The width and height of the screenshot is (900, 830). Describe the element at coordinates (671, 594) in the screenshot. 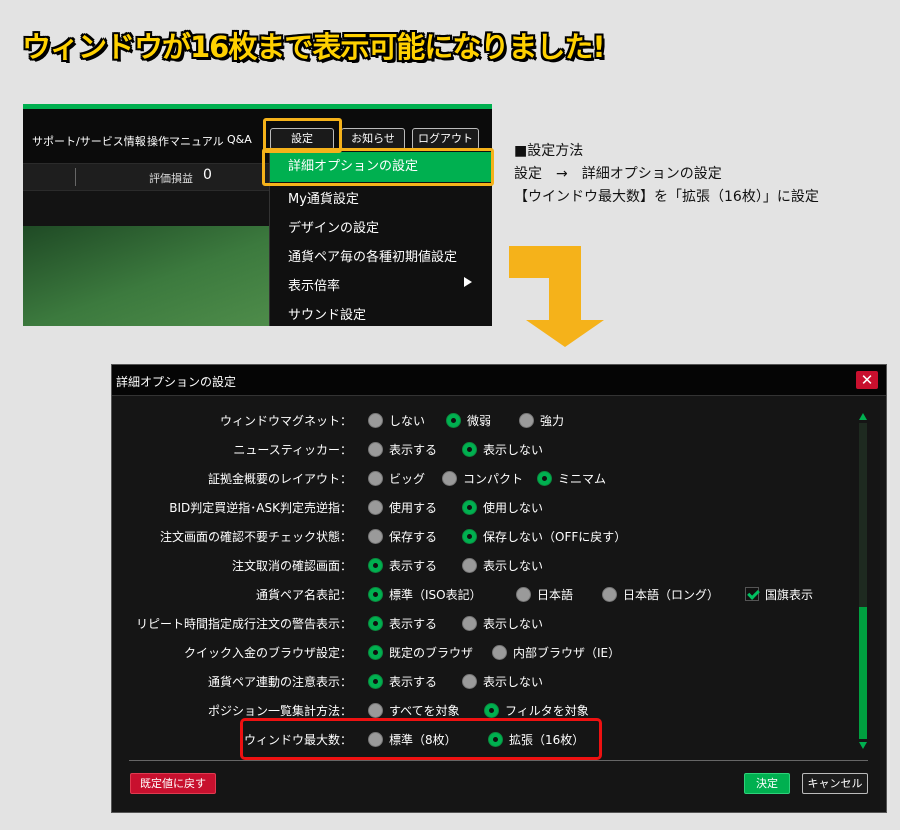

I see `radio-label: 日本語（ロング）` at that location.